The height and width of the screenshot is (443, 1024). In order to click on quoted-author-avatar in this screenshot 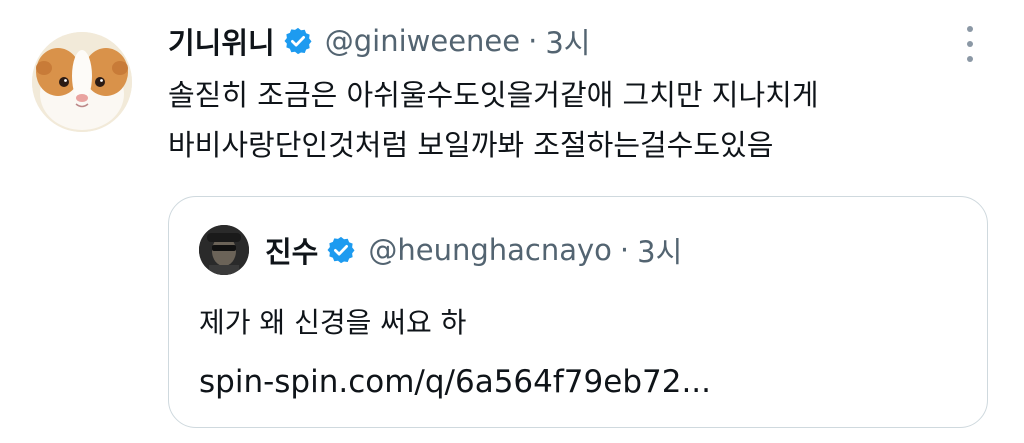, I will do `click(224, 250)`.